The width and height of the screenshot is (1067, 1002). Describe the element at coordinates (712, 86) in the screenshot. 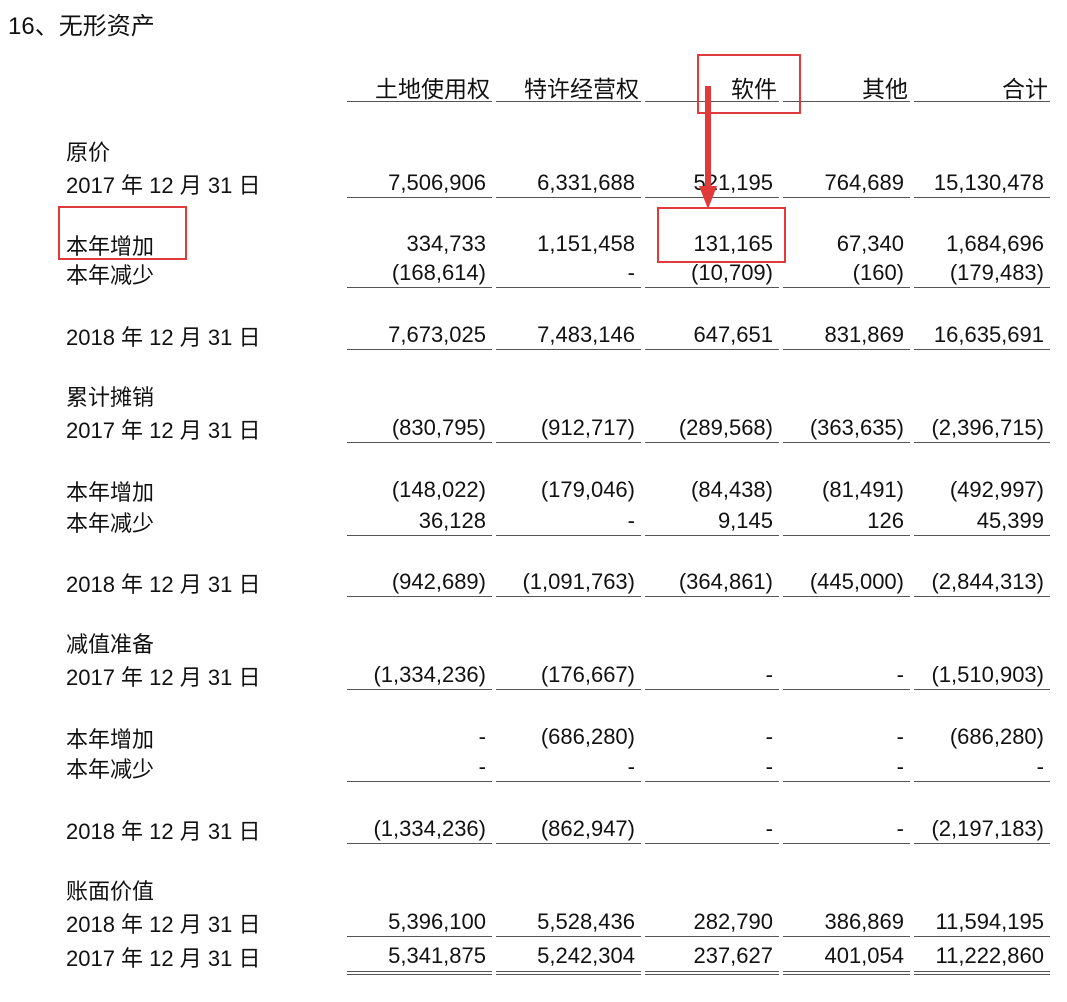

I see `column-header-software: 软件` at that location.